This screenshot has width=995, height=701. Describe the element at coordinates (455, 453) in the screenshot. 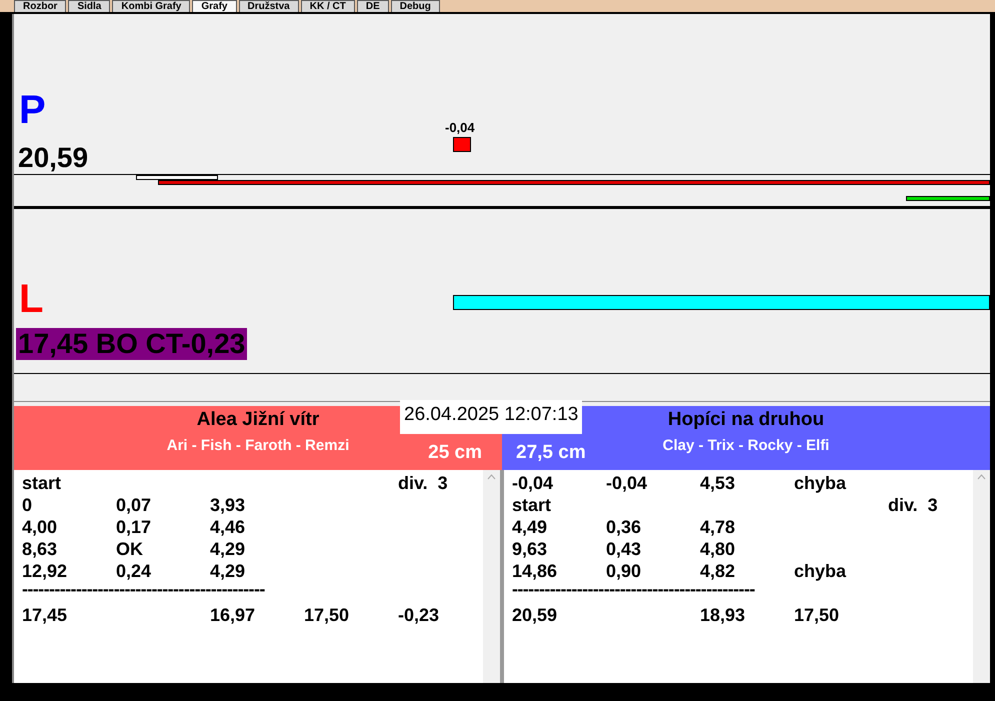

I see `distance-value: 25 cm` at that location.